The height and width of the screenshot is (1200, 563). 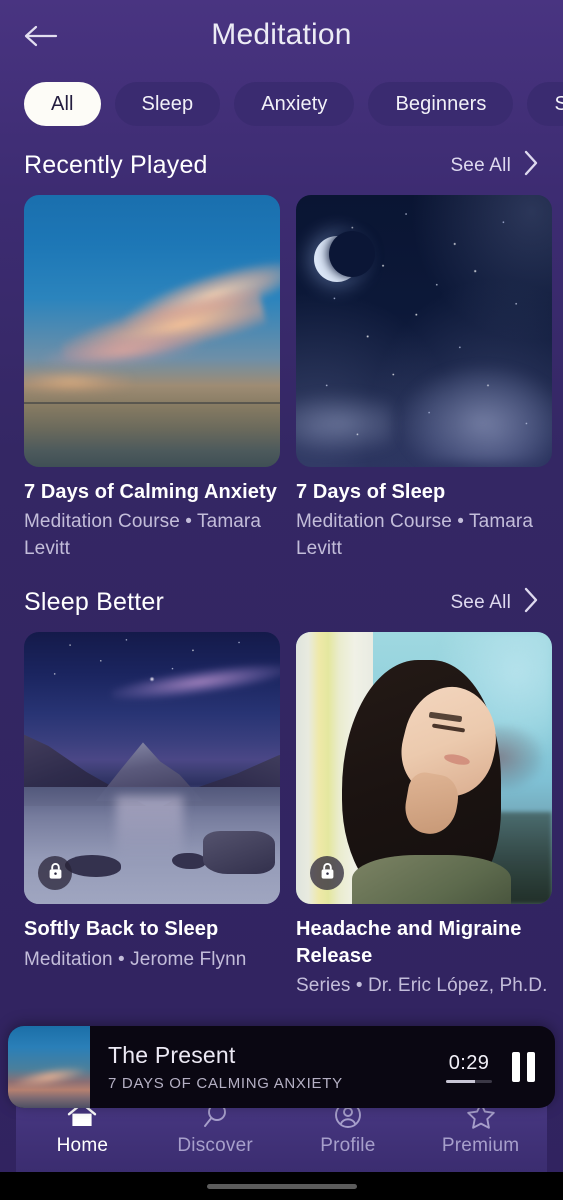 I want to click on tab-label: Discover, so click(x=215, y=1145).